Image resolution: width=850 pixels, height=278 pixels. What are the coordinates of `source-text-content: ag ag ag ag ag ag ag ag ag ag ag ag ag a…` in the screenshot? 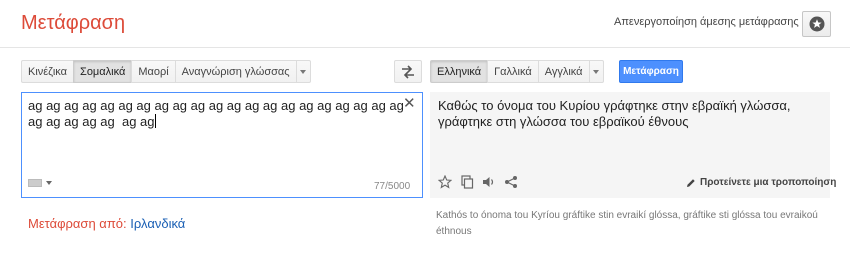 It's located at (218, 113).